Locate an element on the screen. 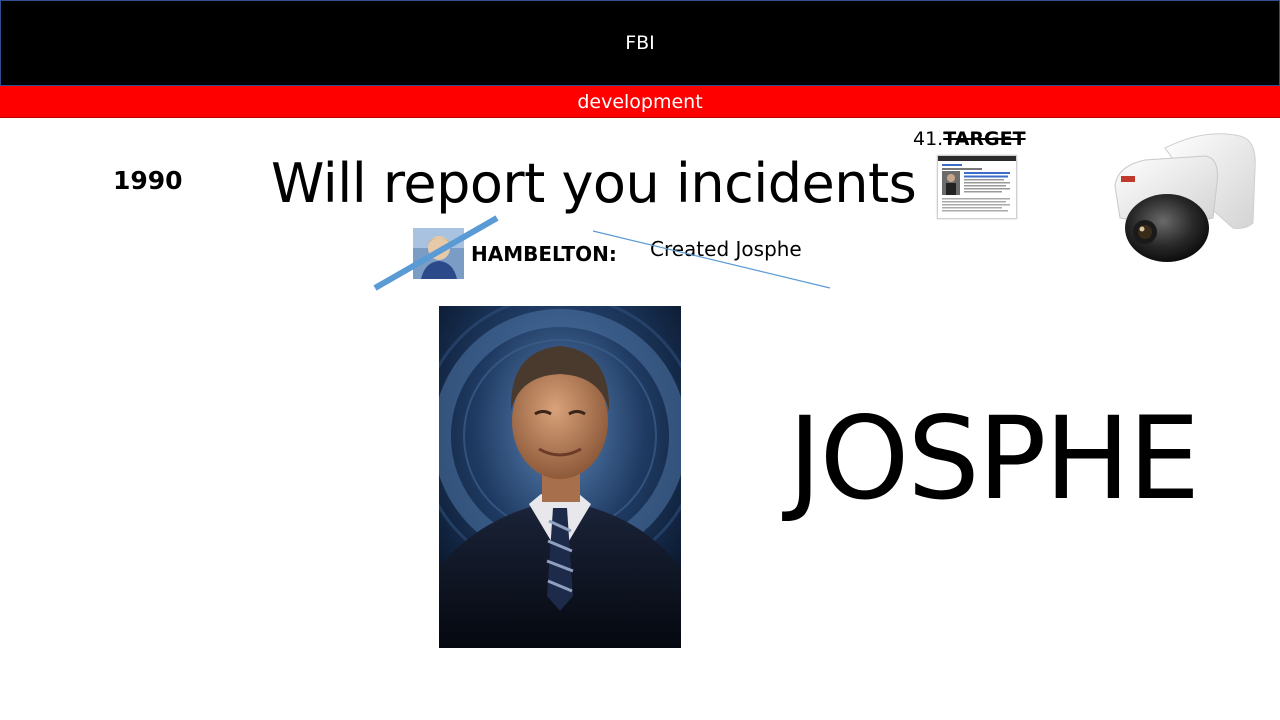 The width and height of the screenshot is (1280, 720). headline: Will report you incidents is located at coordinates (594, 183).